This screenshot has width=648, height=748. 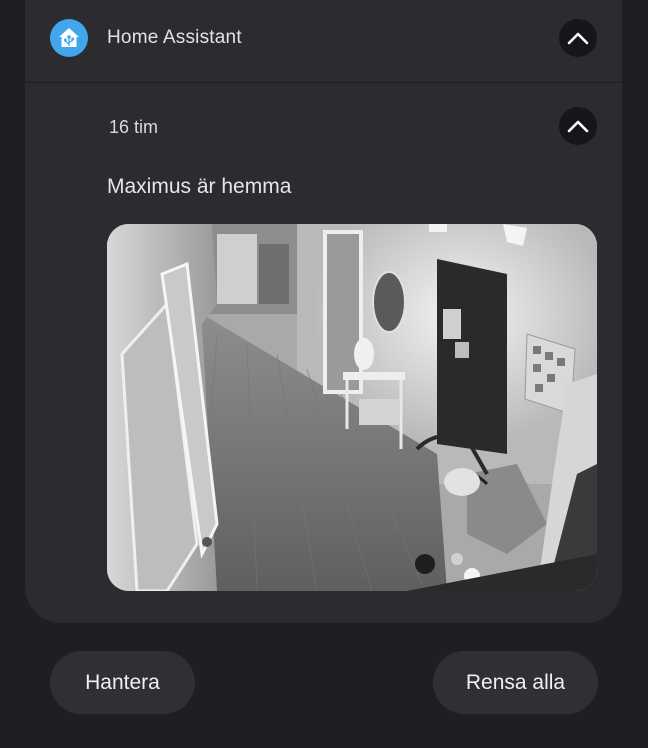 What do you see at coordinates (515, 682) in the screenshot?
I see `clear-all-button: Rensa alla` at bounding box center [515, 682].